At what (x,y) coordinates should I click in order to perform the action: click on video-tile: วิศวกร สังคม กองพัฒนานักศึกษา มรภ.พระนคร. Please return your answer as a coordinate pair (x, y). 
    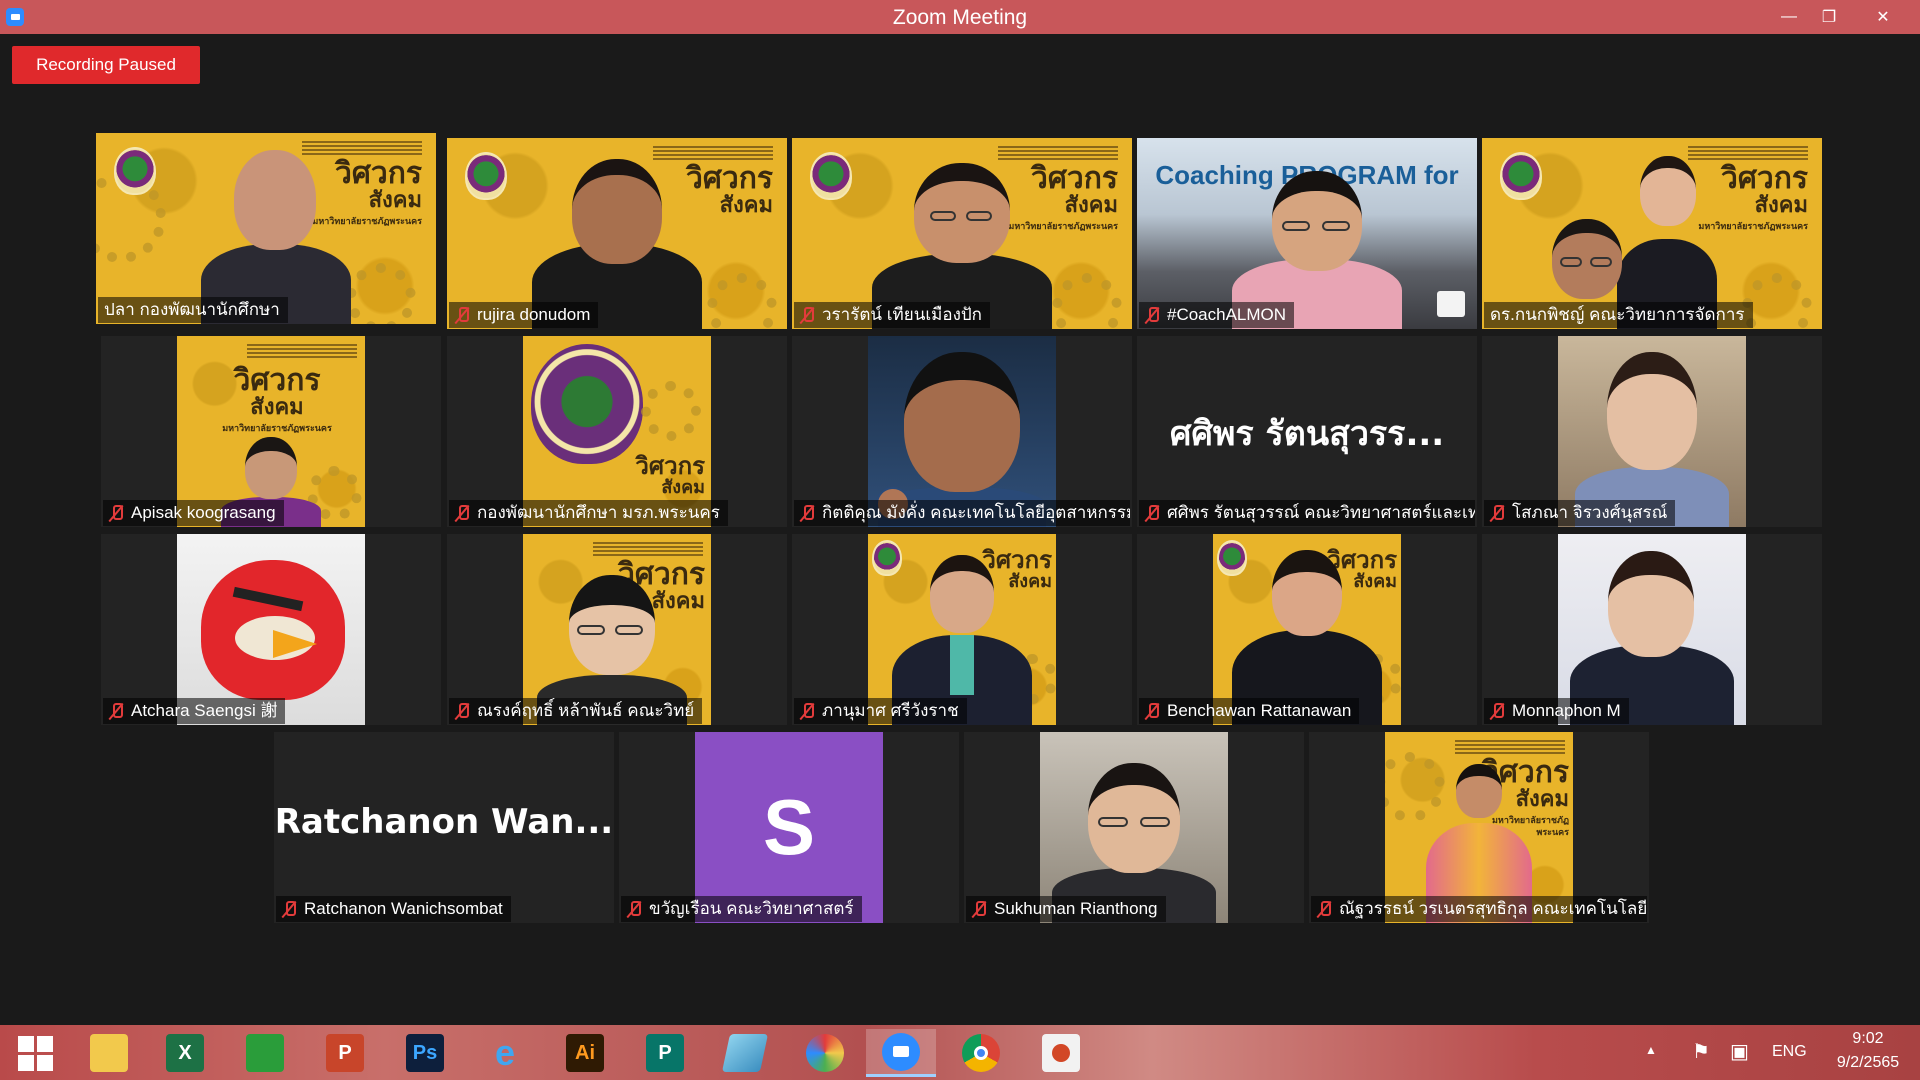
    Looking at the image, I should click on (617, 431).